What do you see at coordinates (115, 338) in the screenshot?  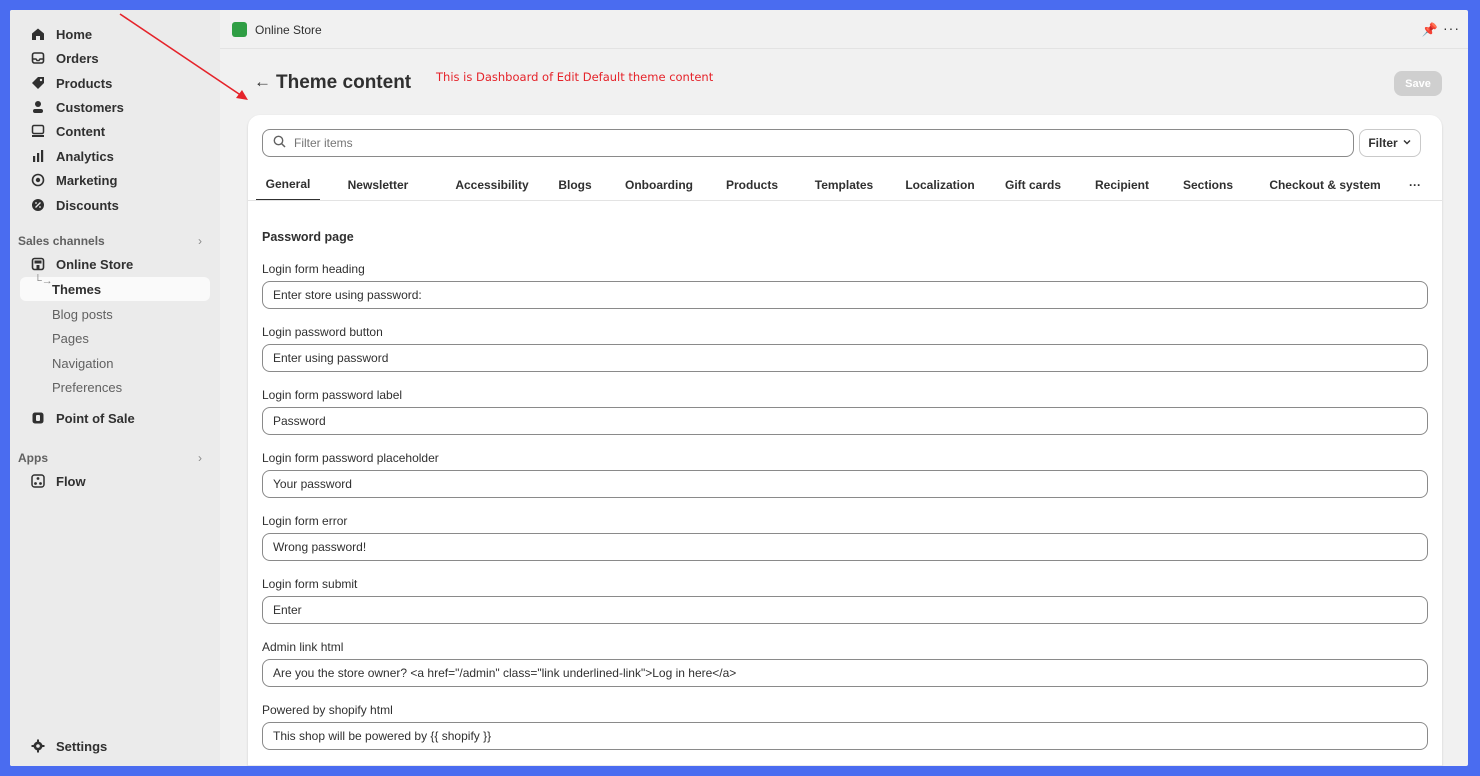 I see `sidebar-item-pages: Pages` at bounding box center [115, 338].